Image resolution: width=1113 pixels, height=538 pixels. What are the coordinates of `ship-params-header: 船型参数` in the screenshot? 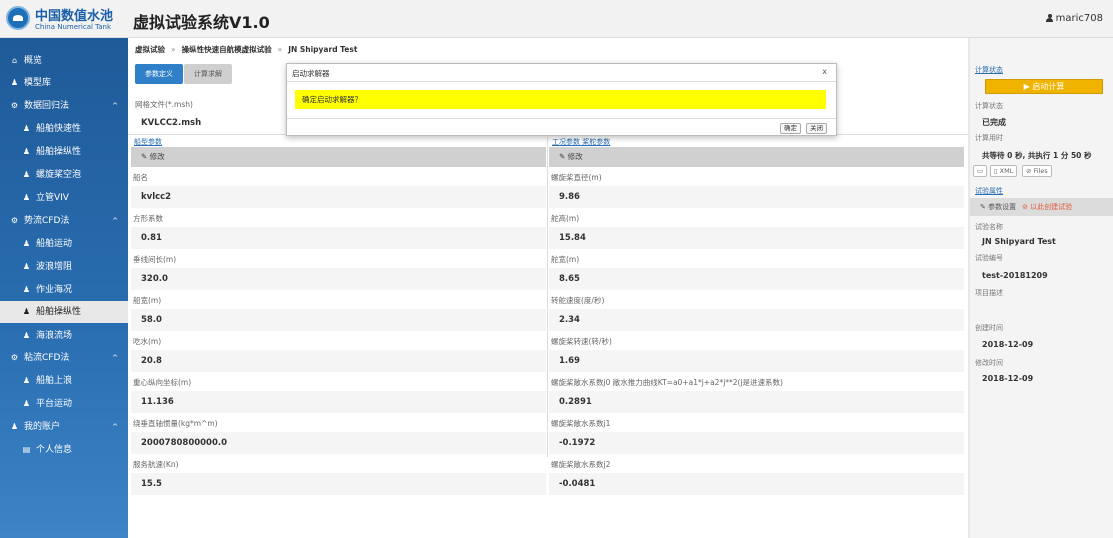 It's located at (338, 142).